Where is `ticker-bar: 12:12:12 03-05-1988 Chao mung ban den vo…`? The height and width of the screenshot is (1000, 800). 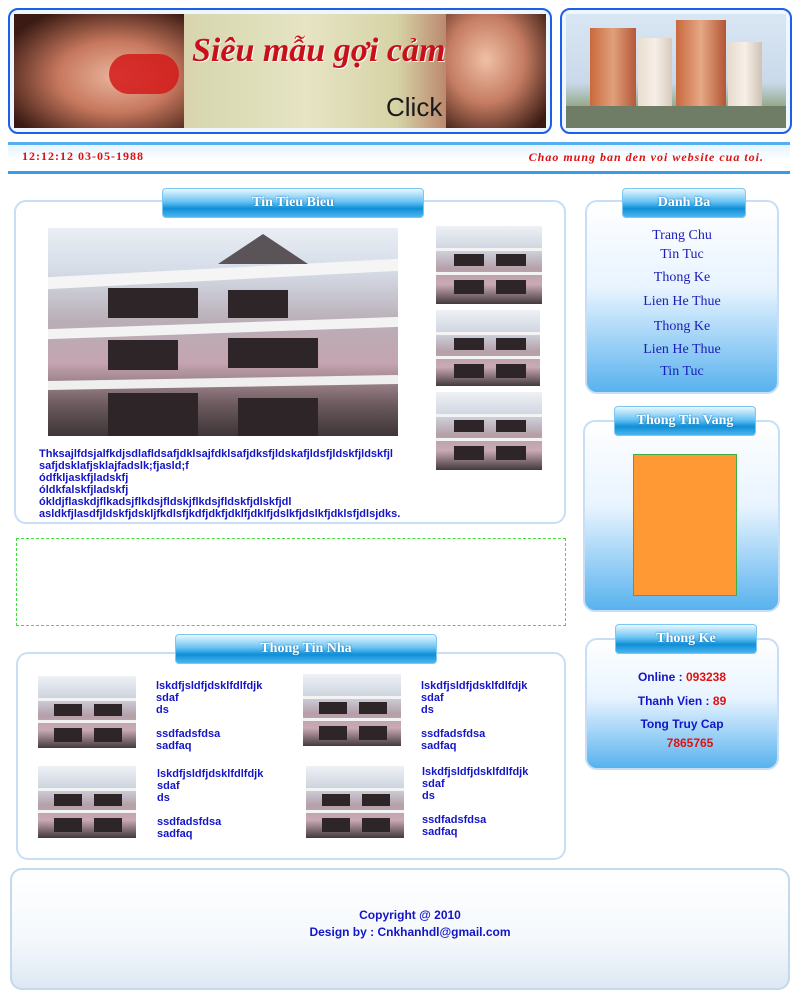 ticker-bar: 12:12:12 03-05-1988 Chao mung ban den vo… is located at coordinates (399, 158).